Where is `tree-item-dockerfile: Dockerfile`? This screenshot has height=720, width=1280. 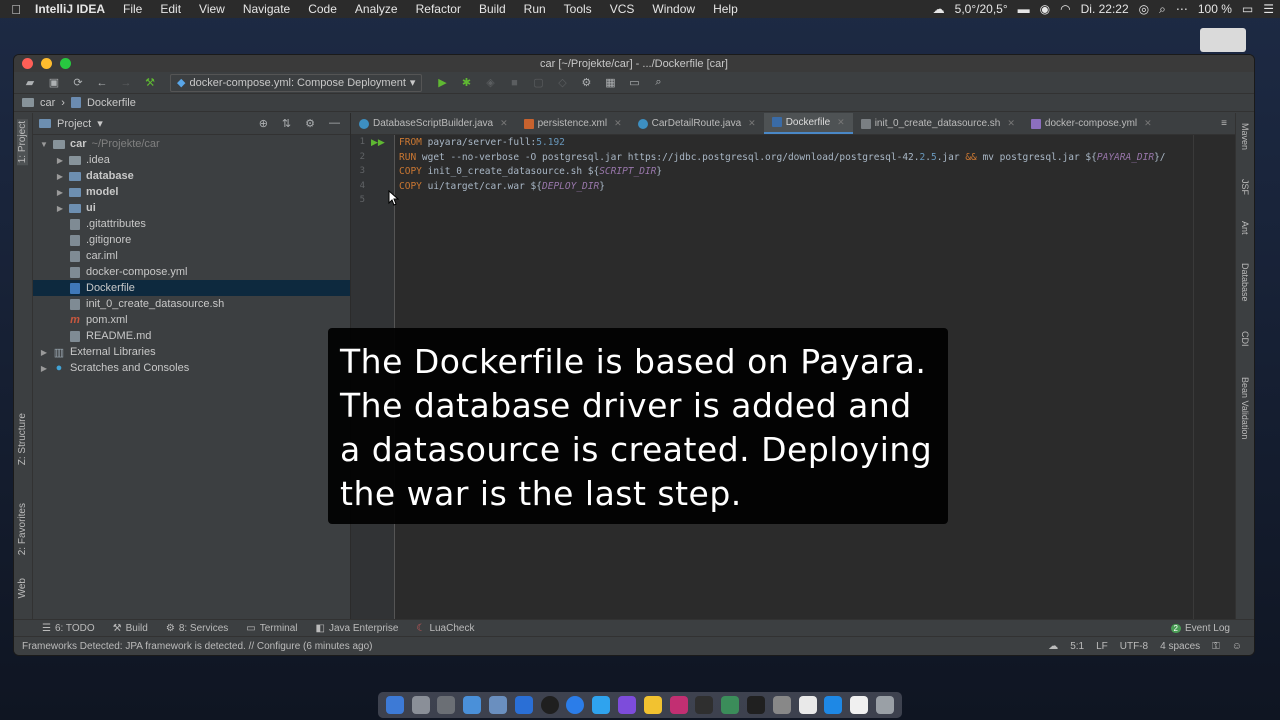 tree-item-dockerfile: Dockerfile is located at coordinates (191, 288).